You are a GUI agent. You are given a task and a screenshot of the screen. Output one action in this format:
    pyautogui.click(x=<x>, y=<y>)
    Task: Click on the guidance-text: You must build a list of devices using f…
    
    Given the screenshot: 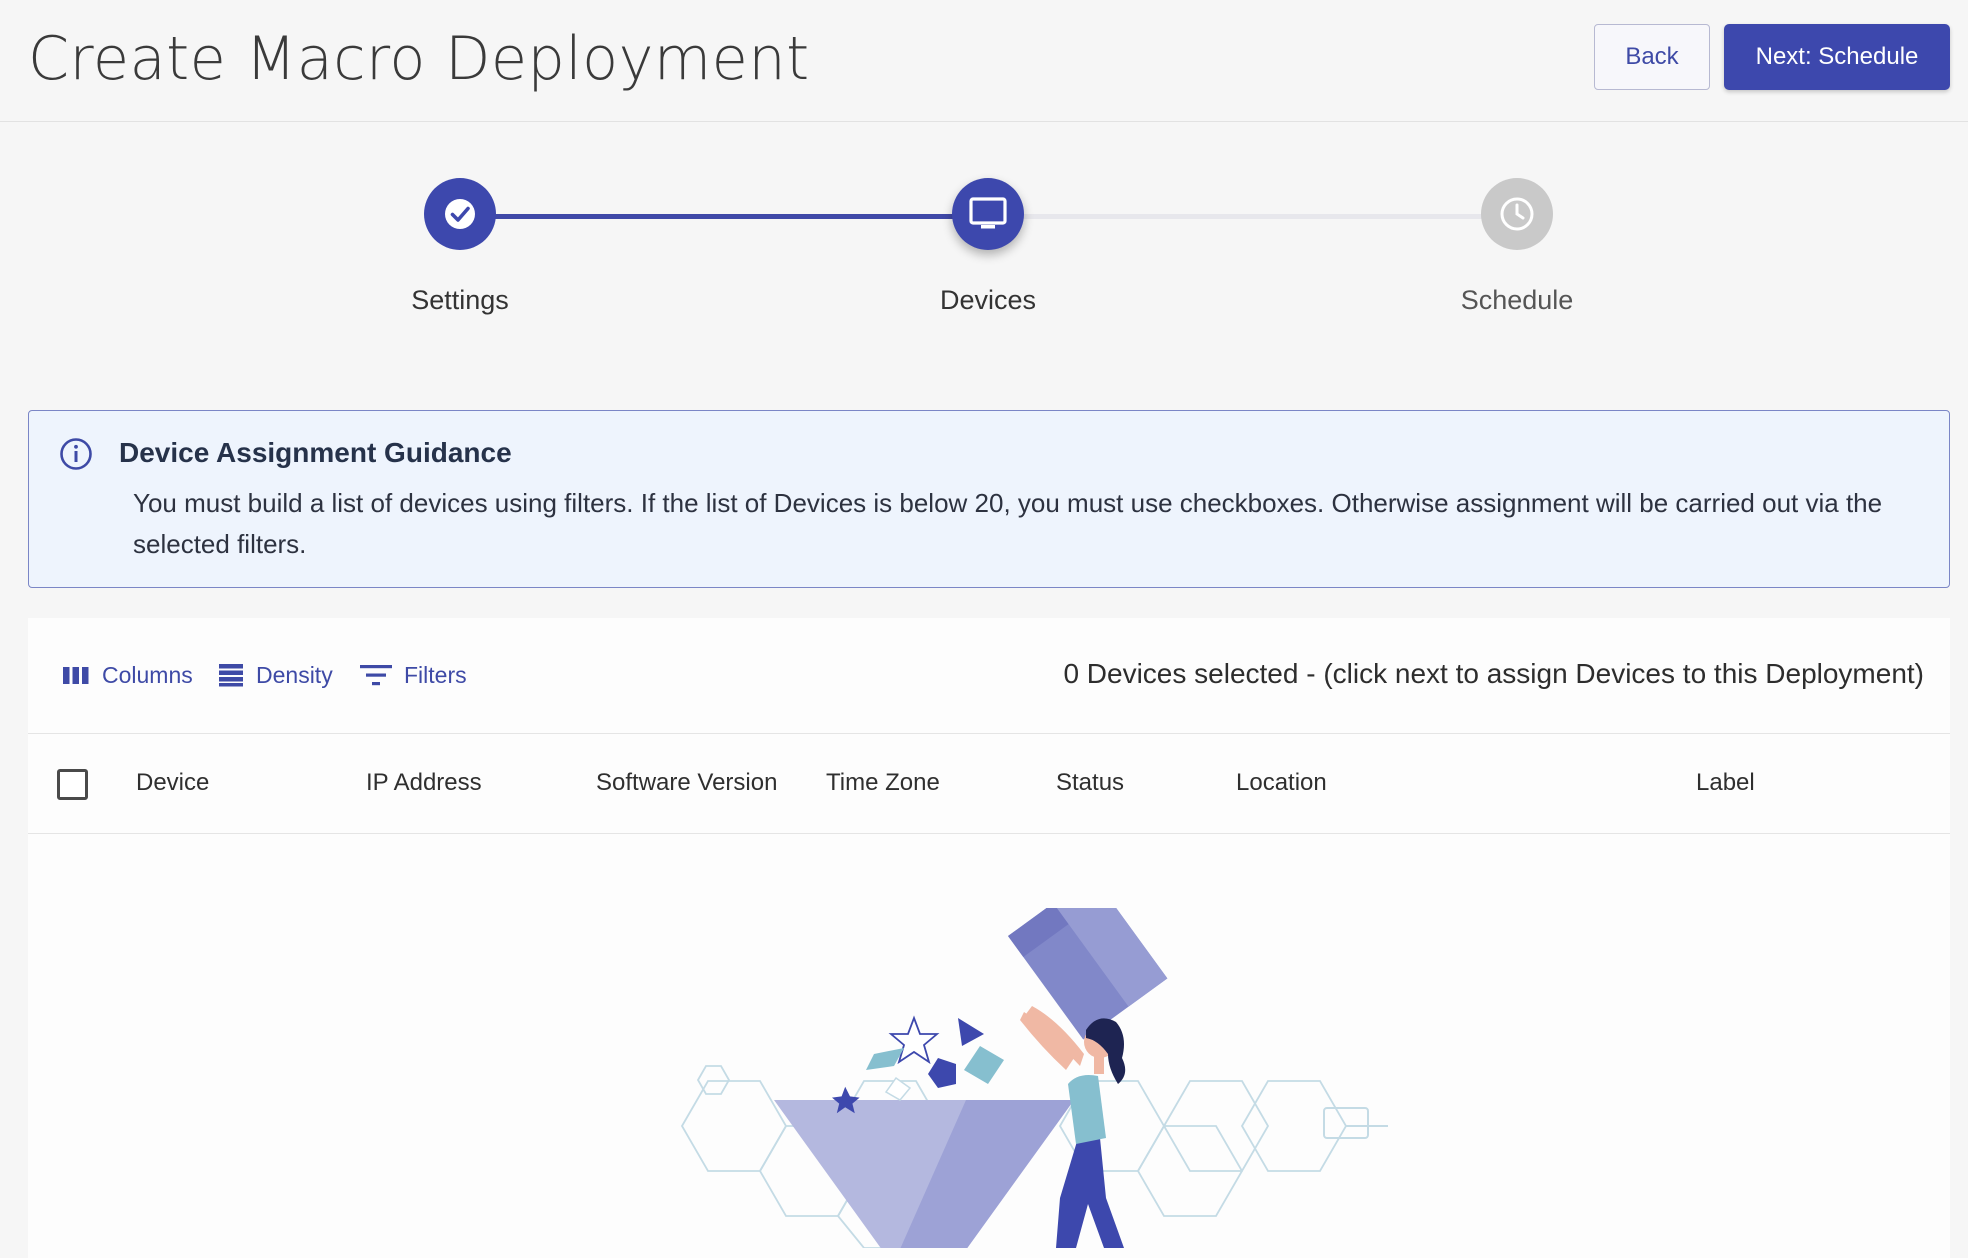 What is the action you would take?
    pyautogui.click(x=1008, y=523)
    